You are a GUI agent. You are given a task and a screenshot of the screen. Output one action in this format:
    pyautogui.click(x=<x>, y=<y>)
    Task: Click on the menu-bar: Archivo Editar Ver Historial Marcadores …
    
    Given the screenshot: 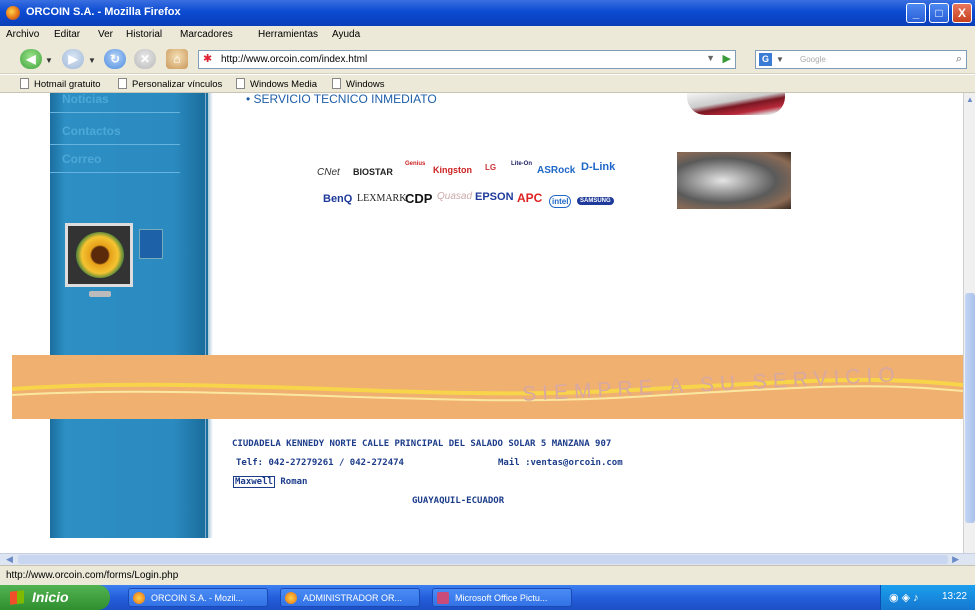 What is the action you would take?
    pyautogui.click(x=487, y=35)
    